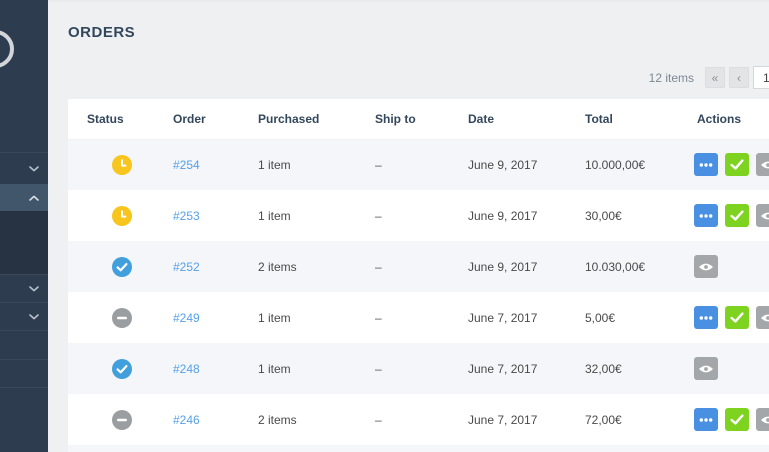 This screenshot has height=452, width=769. I want to click on table-row: #253 1 item – June 9, 2017 30,00€, so click(418, 215).